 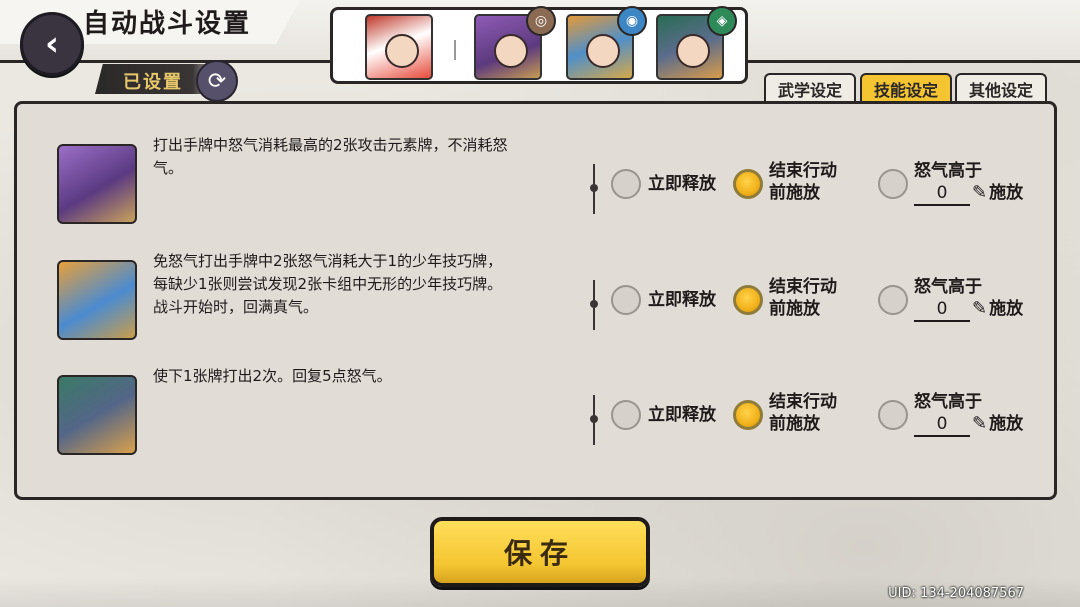 What do you see at coordinates (399, 47) in the screenshot?
I see `main-character-portrait` at bounding box center [399, 47].